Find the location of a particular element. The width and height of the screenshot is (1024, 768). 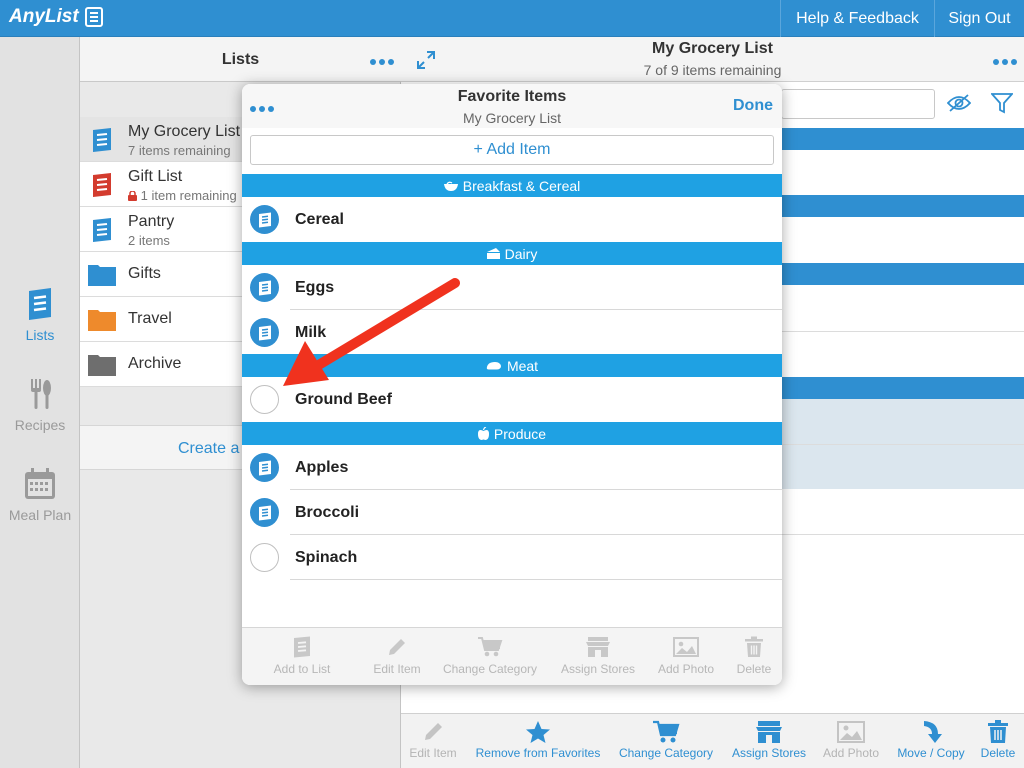

move-icon is located at coordinates (933, 732).